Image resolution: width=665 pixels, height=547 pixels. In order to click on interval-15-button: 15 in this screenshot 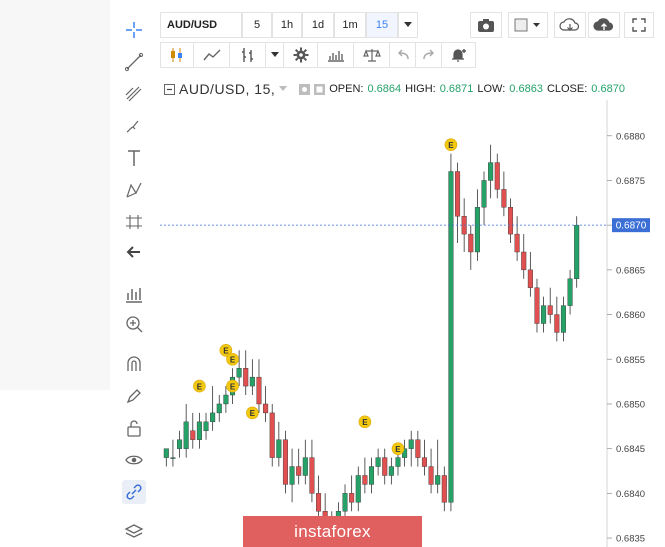, I will do `click(382, 25)`.